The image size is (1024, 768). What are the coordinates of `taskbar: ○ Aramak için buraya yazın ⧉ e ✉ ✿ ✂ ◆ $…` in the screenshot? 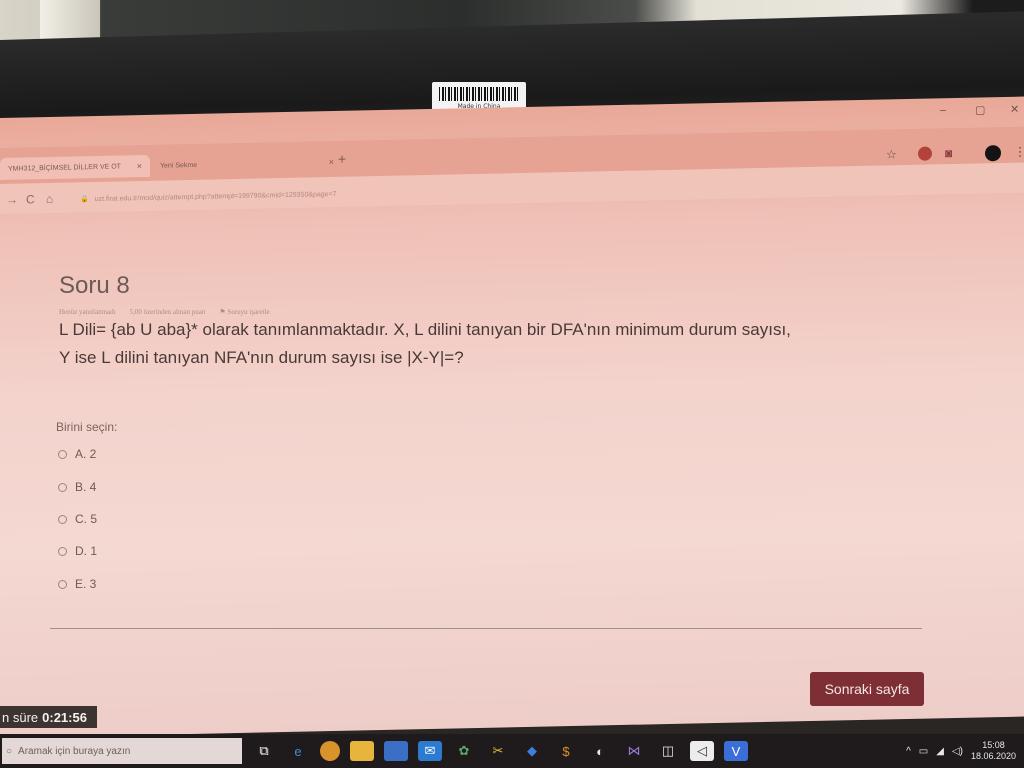 It's located at (512, 751).